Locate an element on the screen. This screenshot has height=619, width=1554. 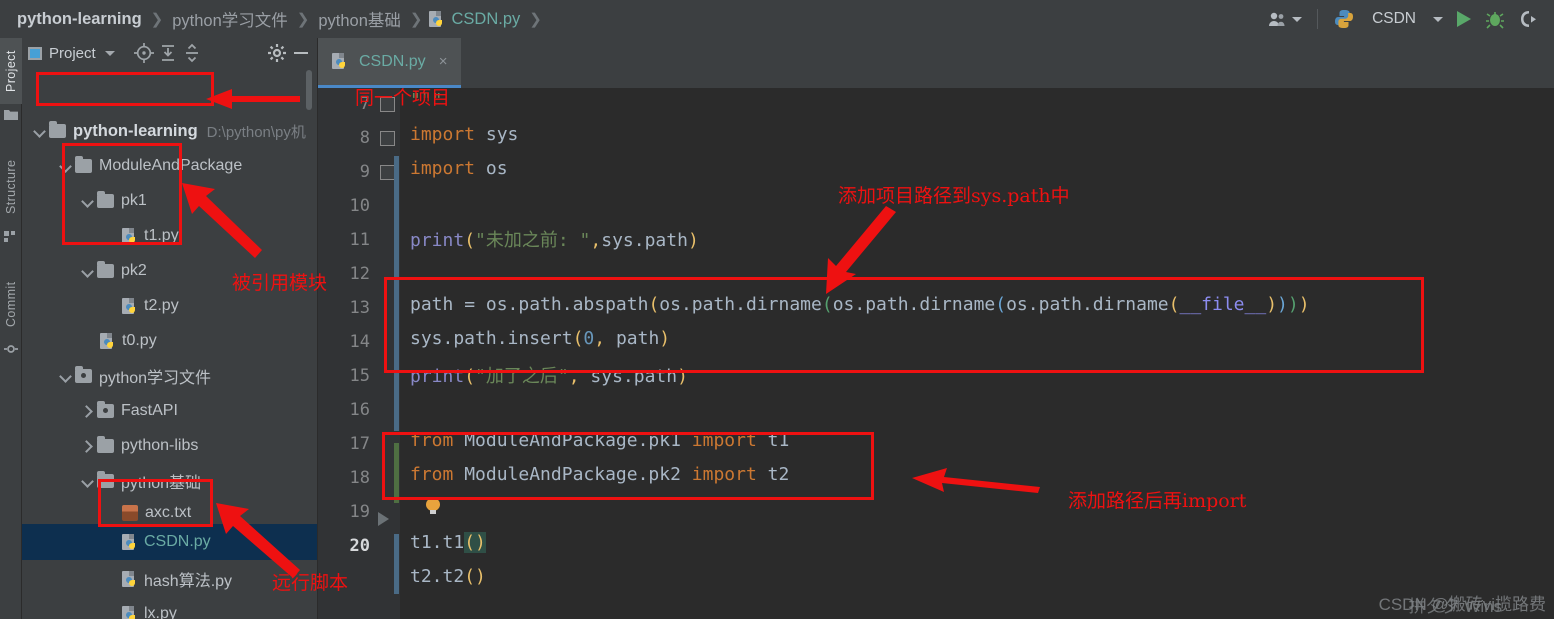
sidebar-tab-project: Project is located at coordinates (11, 71).